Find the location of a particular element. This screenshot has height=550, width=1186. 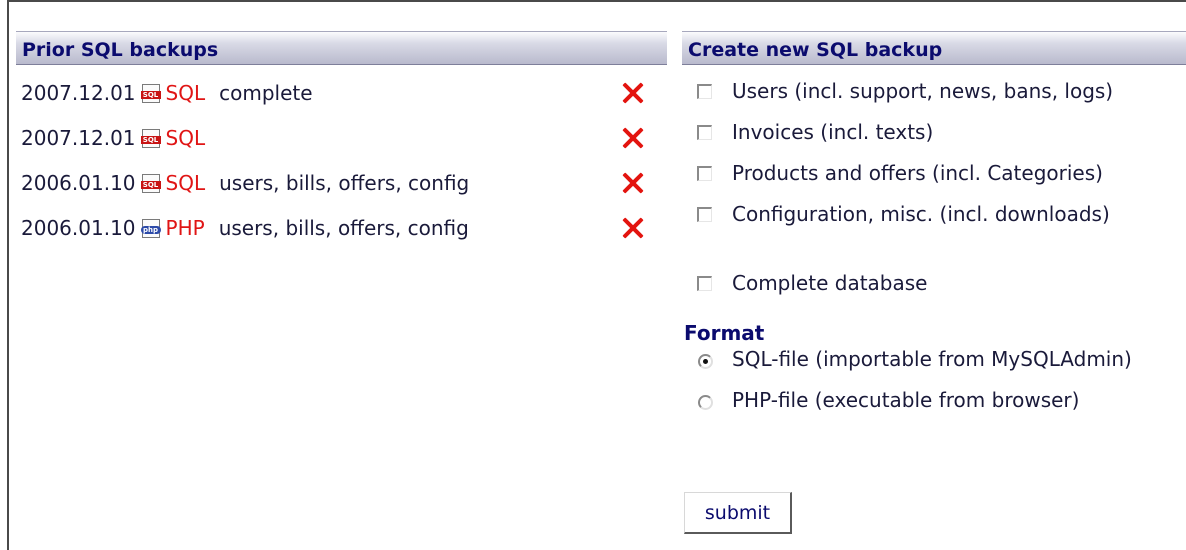

format-label: SQL-file (importable from MySQLAdmin) is located at coordinates (932, 359).